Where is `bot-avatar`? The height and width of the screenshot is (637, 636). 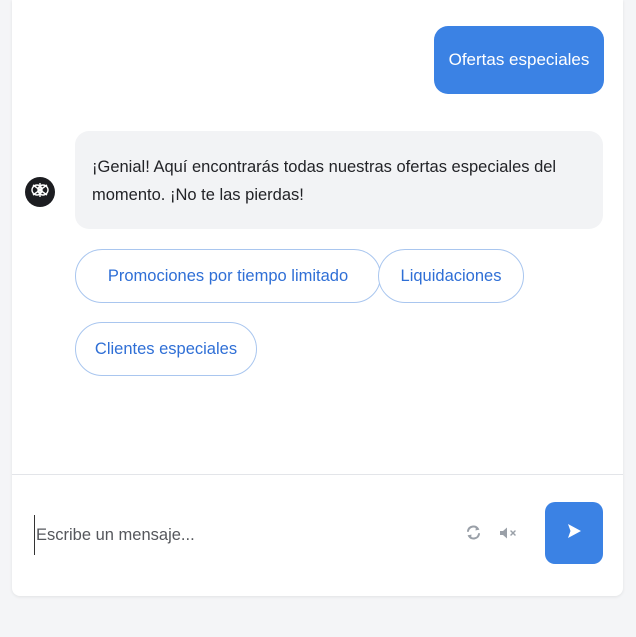 bot-avatar is located at coordinates (40, 192).